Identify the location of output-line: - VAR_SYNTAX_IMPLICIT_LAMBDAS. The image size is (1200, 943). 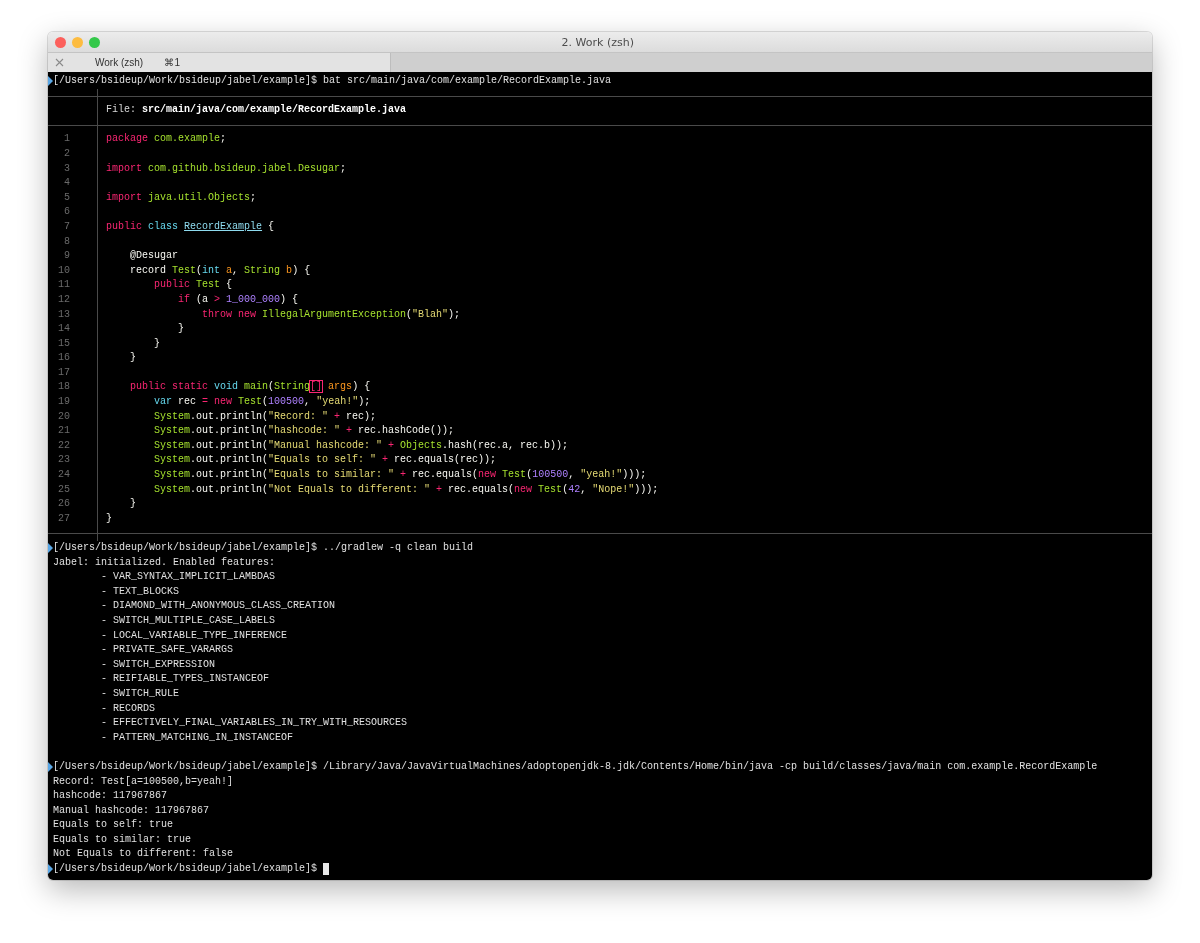
(188, 577).